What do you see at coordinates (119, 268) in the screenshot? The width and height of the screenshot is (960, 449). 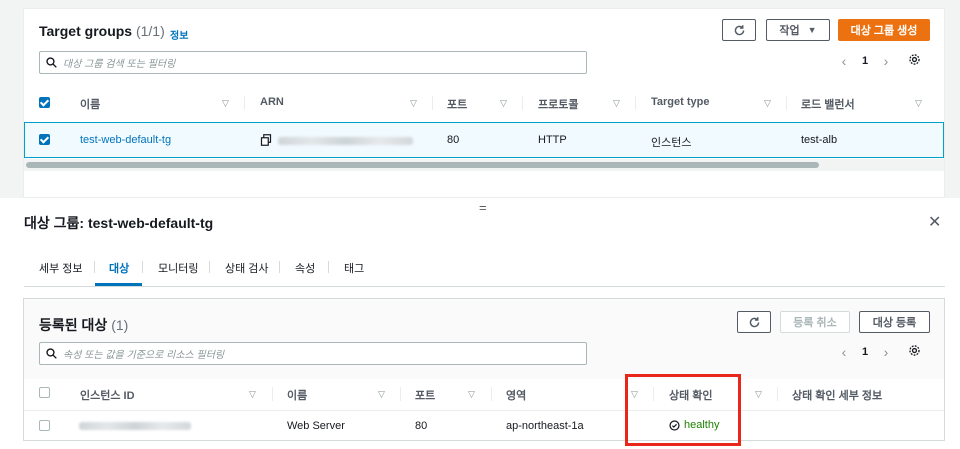 I see `tab-targets: 대상` at bounding box center [119, 268].